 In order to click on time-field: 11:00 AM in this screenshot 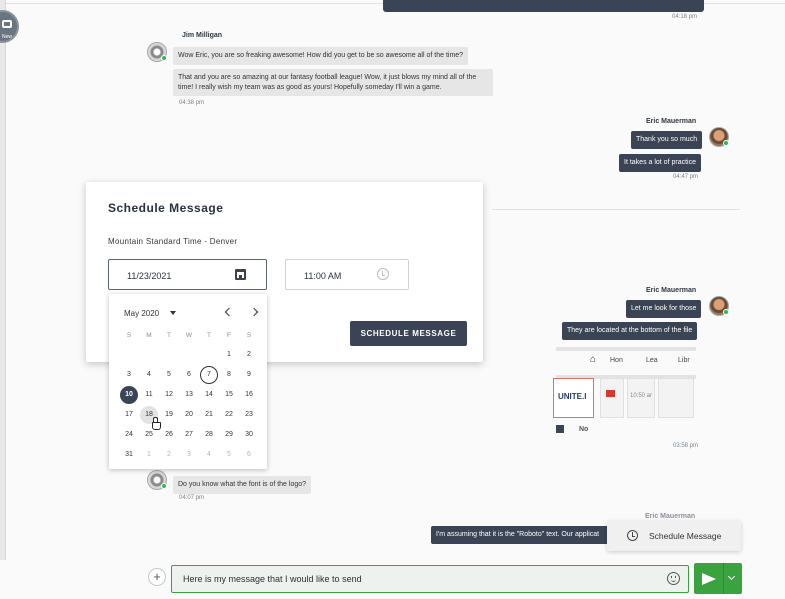, I will do `click(347, 274)`.